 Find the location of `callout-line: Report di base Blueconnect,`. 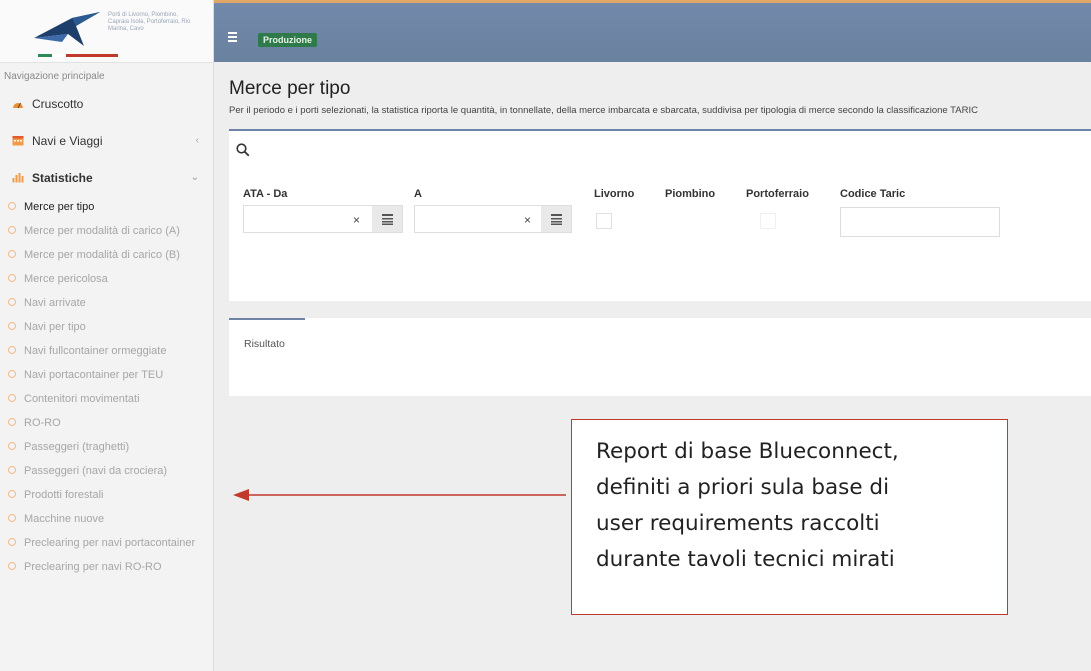

callout-line: Report di base Blueconnect, is located at coordinates (747, 451).